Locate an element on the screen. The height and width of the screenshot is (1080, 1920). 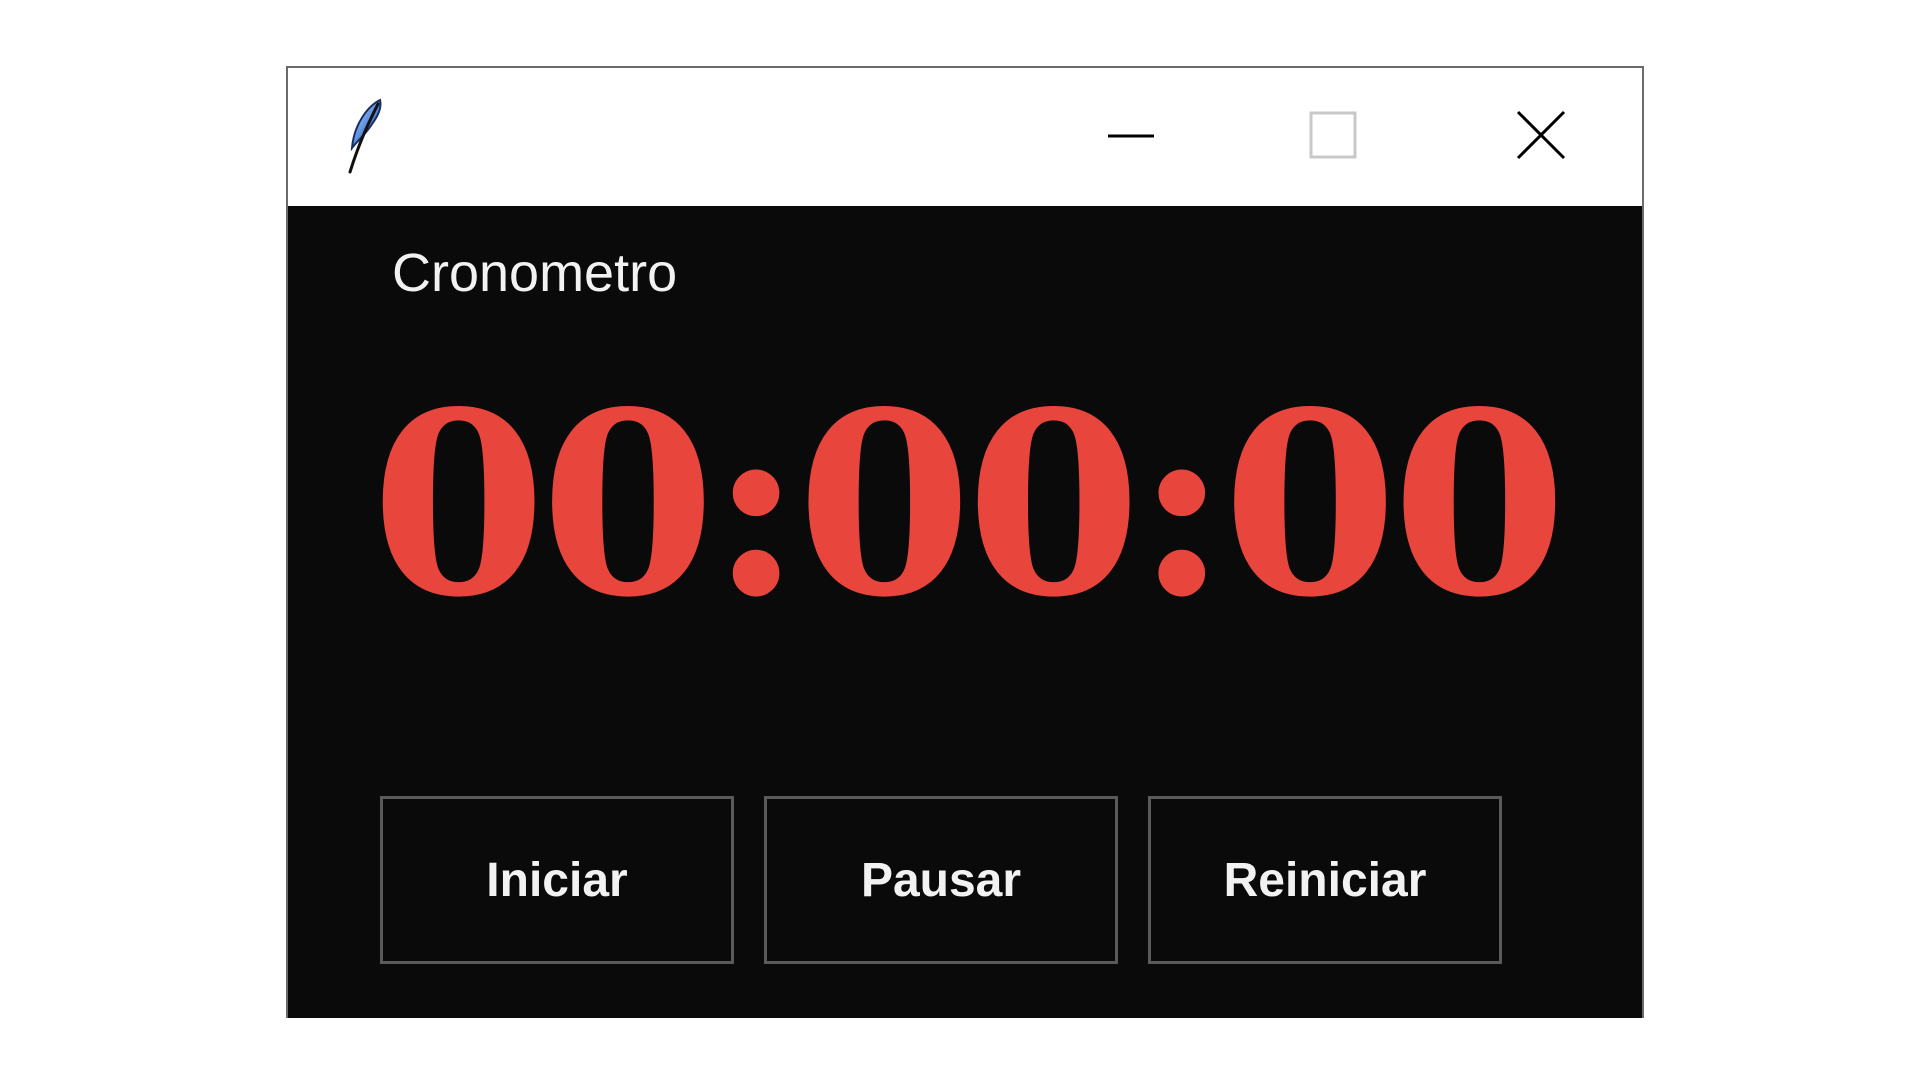
reset-button: Reiniciar is located at coordinates (1325, 880).